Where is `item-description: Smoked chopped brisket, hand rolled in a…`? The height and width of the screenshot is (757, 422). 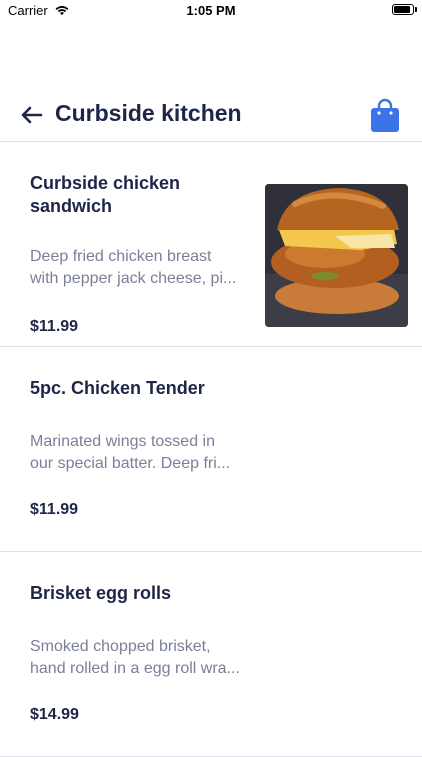 item-description: Smoked chopped brisket, hand rolled in a… is located at coordinates (143, 658).